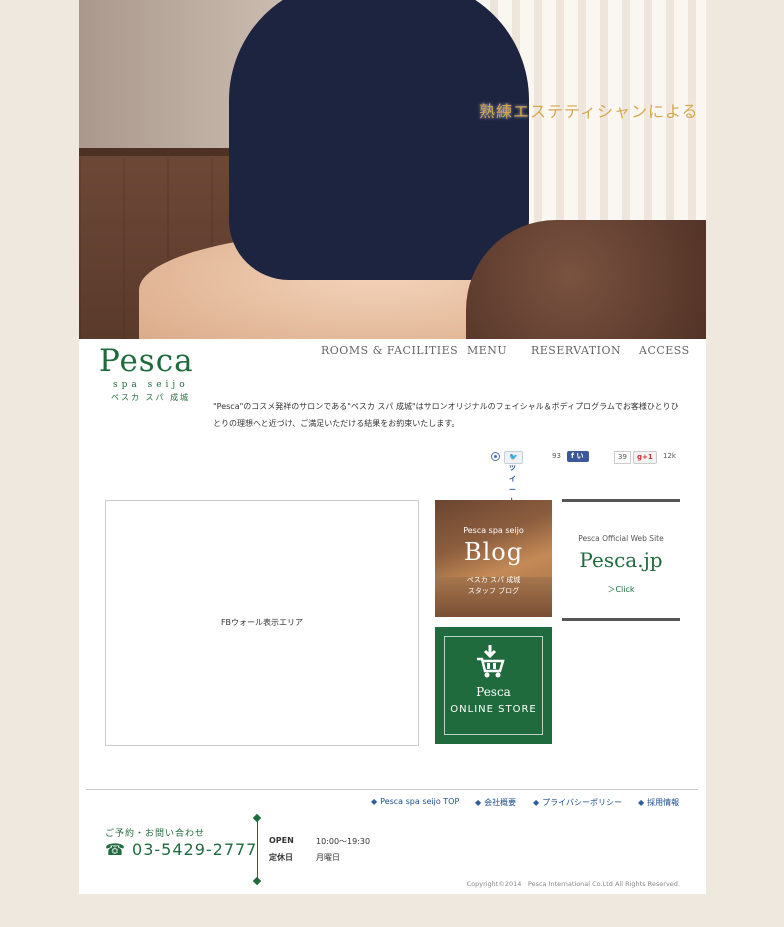 The image size is (784, 927). I want to click on logo-japanese: ペスカ スパ 成城, so click(151, 397).